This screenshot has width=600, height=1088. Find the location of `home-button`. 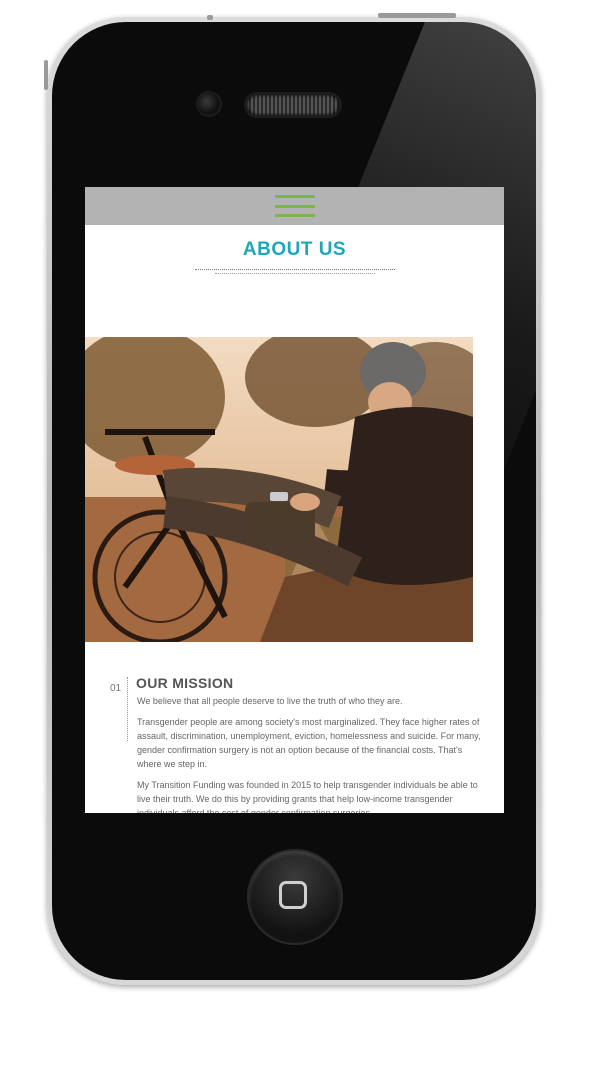

home-button is located at coordinates (295, 897).